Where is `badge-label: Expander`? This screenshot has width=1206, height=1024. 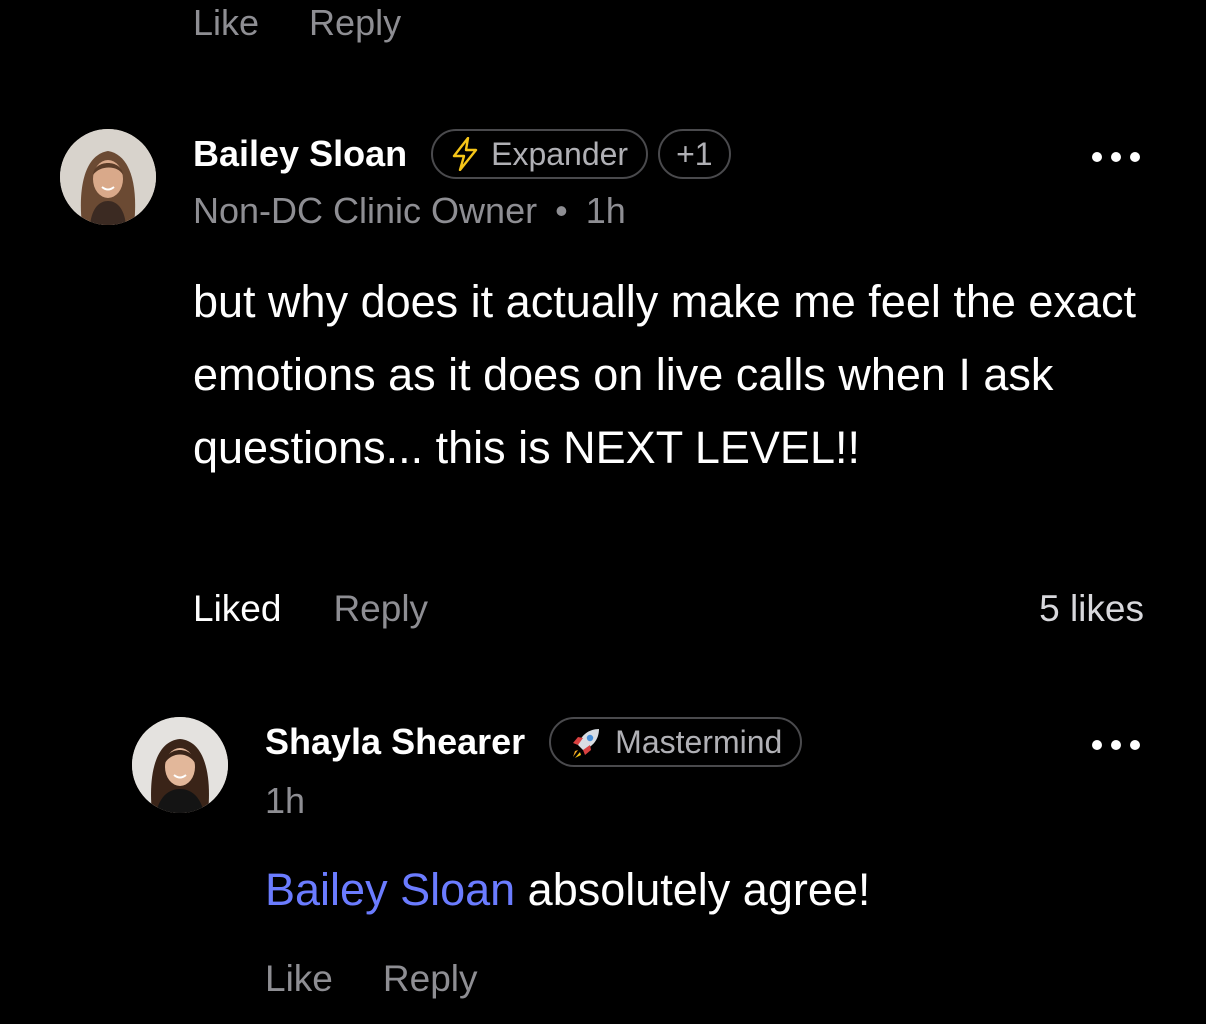 badge-label: Expander is located at coordinates (560, 153).